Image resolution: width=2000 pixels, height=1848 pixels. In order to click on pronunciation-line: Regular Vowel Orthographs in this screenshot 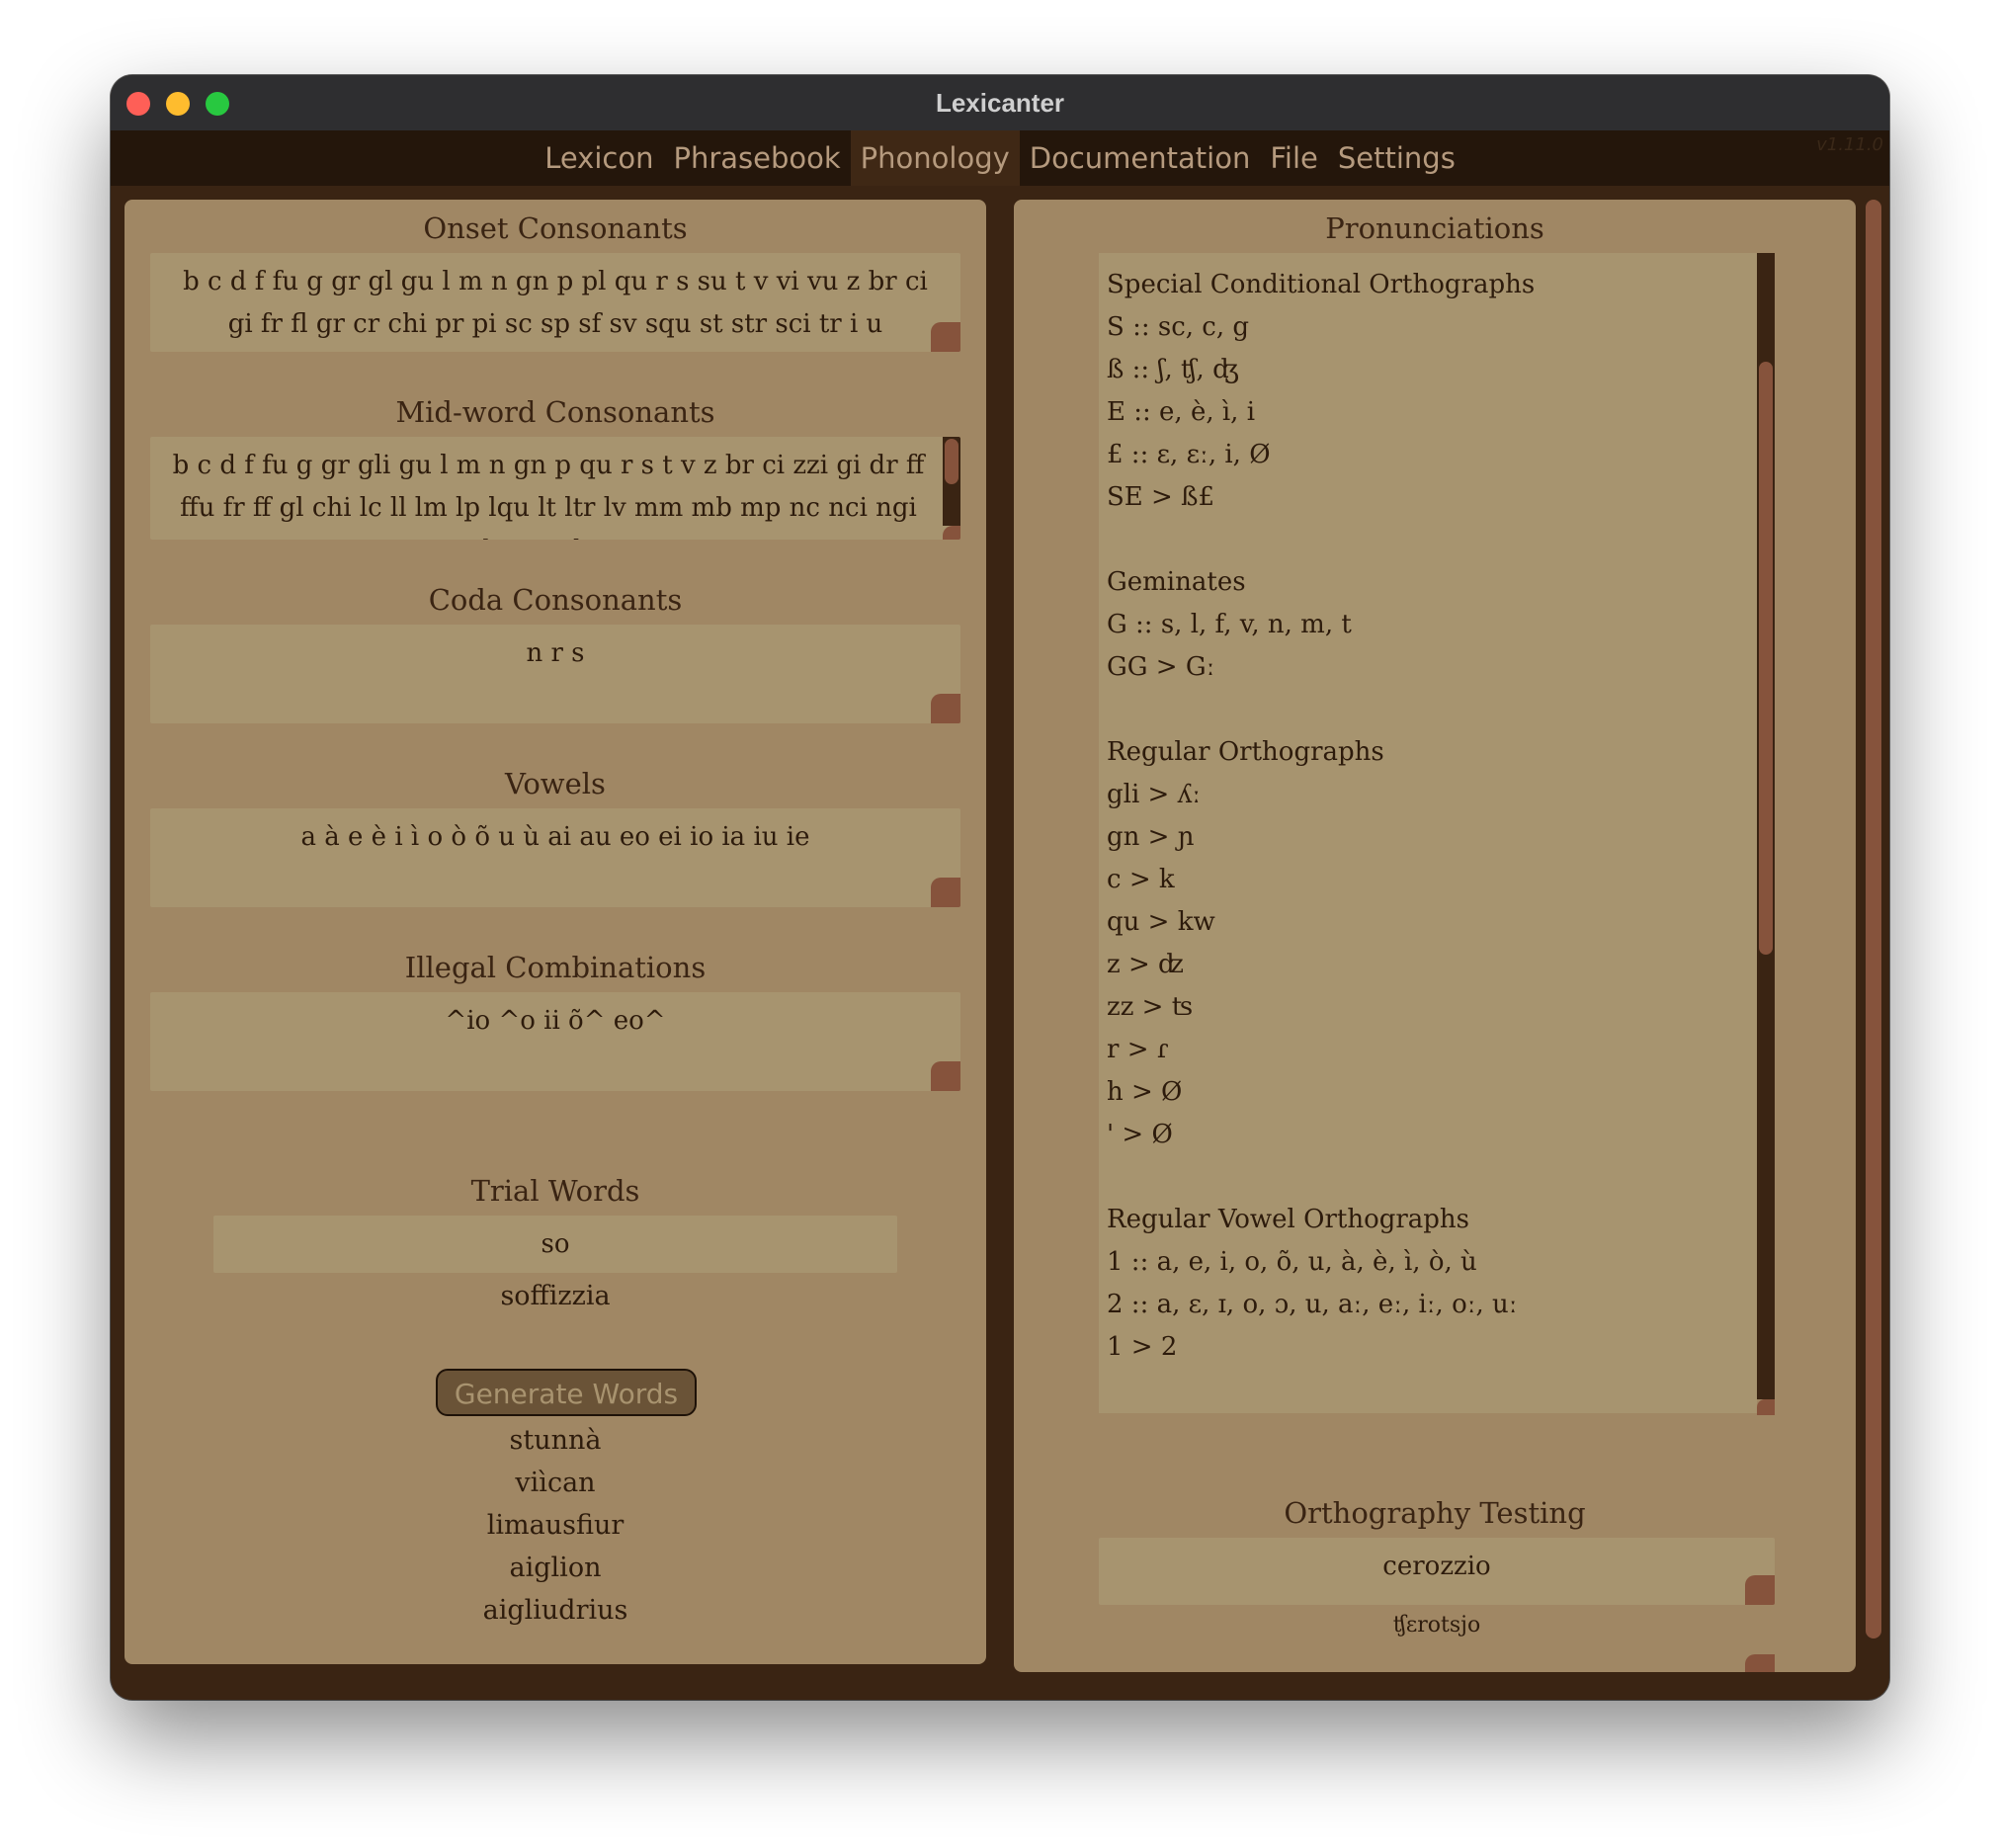, I will do `click(1288, 1219)`.